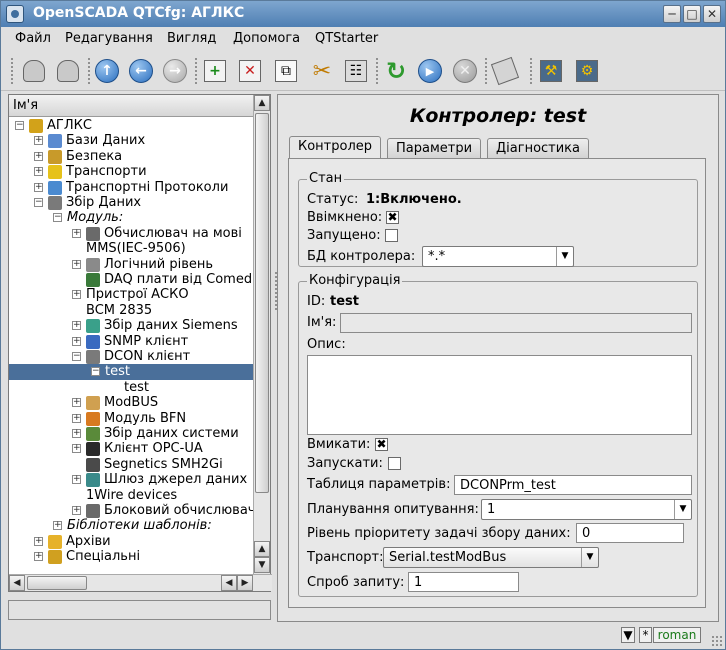 The image size is (726, 650). Describe the element at coordinates (396, 71) in the screenshot. I see `refresh-button: ↻` at that location.